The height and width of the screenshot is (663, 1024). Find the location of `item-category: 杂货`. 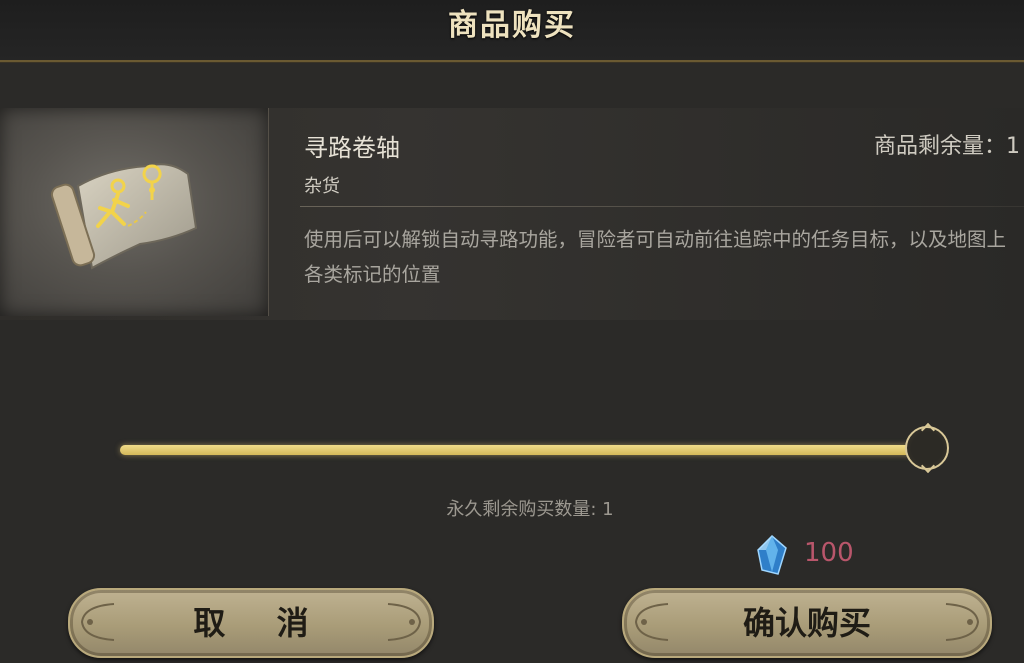

item-category: 杂货 is located at coordinates (322, 186).